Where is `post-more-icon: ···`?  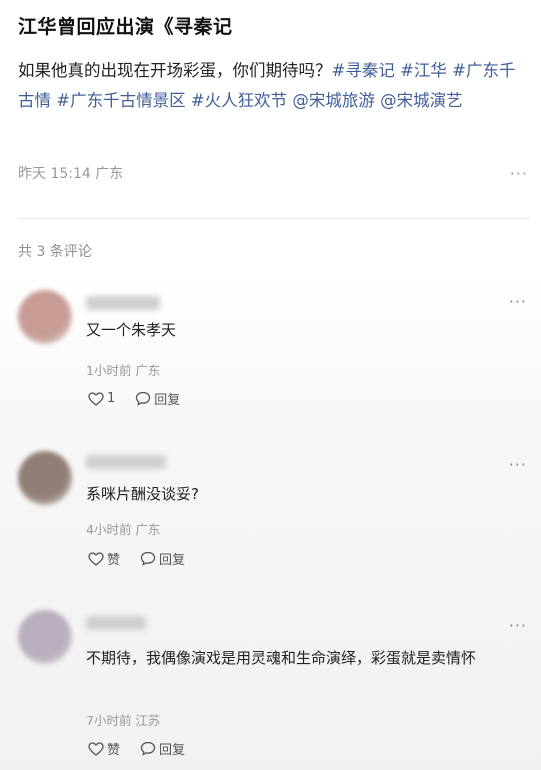 post-more-icon: ··· is located at coordinates (519, 173).